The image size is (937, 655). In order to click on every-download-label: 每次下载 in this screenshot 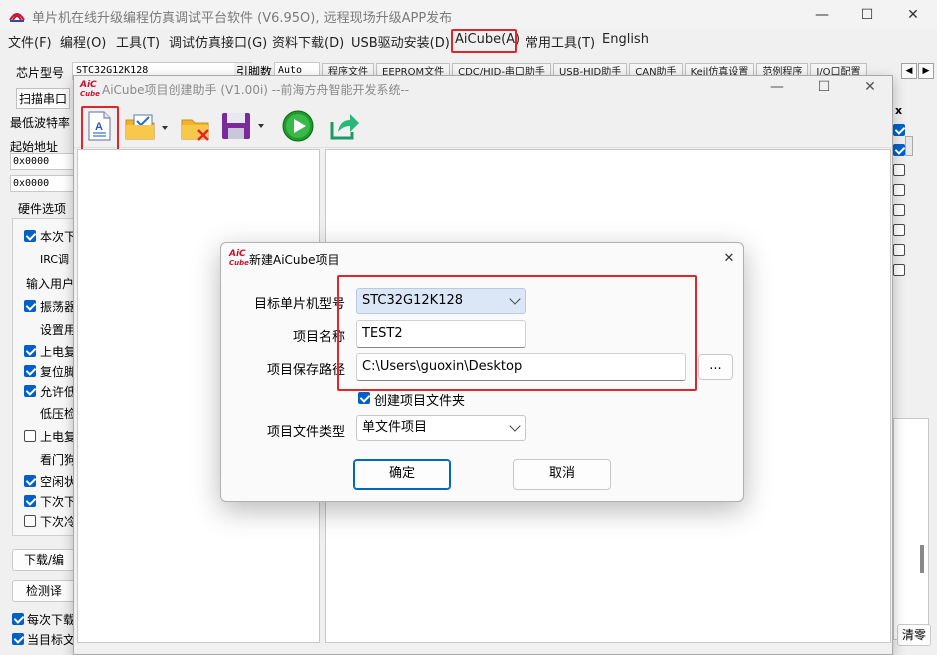, I will do `click(51, 620)`.